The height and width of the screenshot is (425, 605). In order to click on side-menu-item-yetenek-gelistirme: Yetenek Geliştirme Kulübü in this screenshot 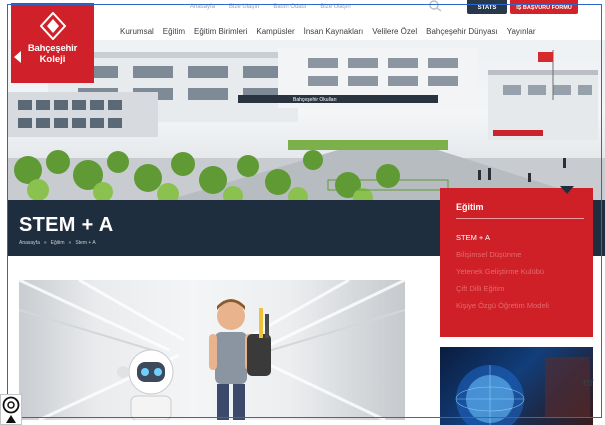, I will do `click(500, 271)`.